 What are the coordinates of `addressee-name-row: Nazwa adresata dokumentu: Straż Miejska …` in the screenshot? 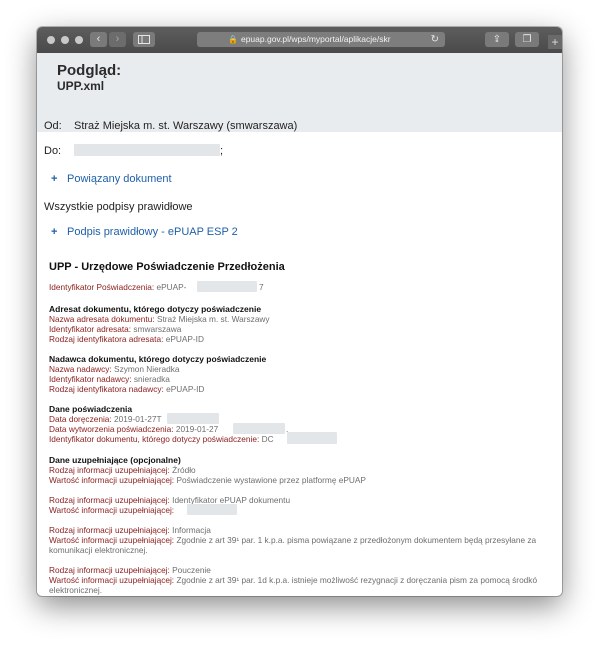 It's located at (159, 319).